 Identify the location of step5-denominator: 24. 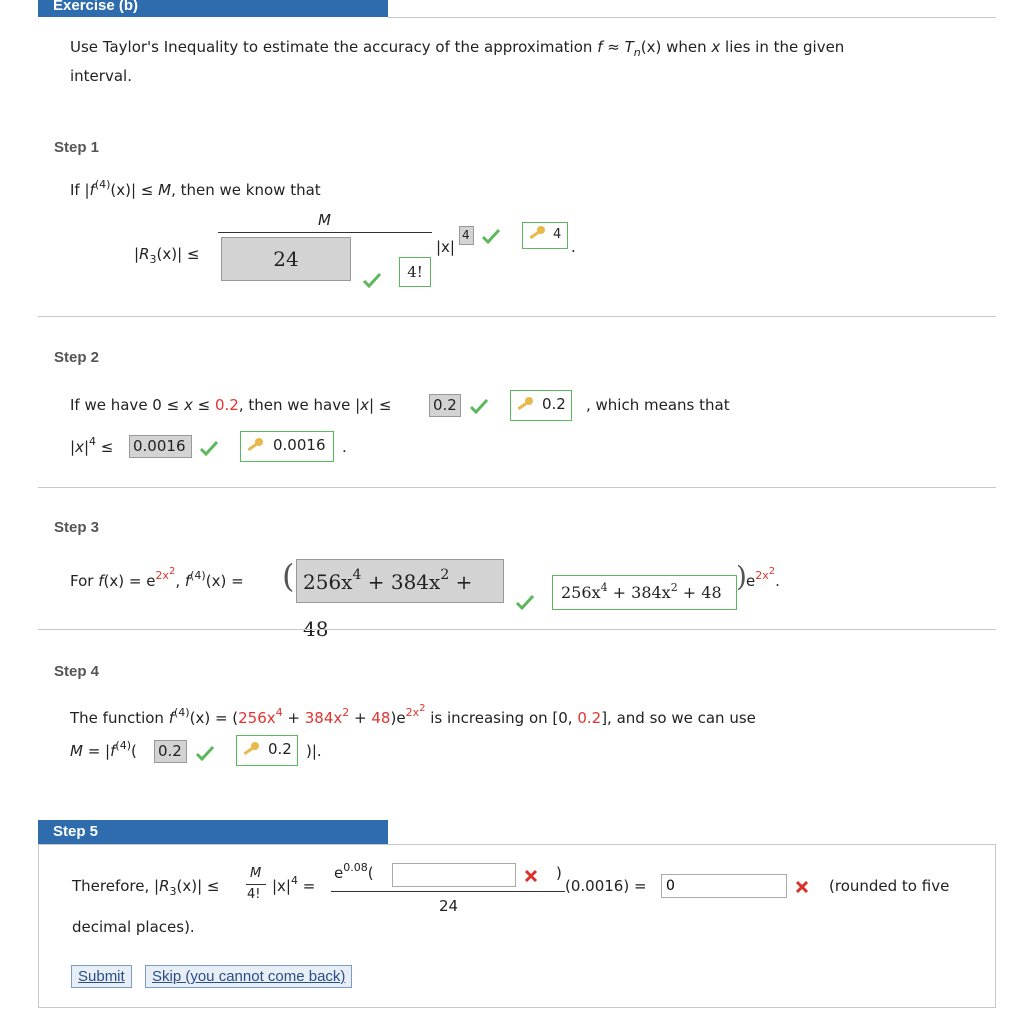
(449, 906).